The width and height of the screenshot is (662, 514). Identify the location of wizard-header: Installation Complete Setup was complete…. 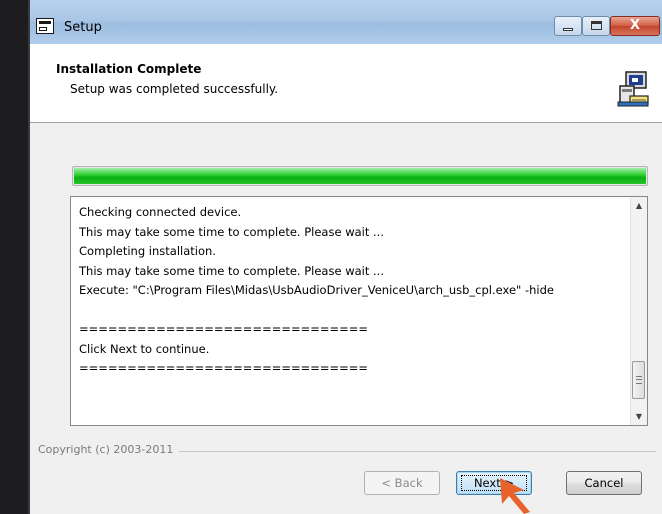
(346, 83).